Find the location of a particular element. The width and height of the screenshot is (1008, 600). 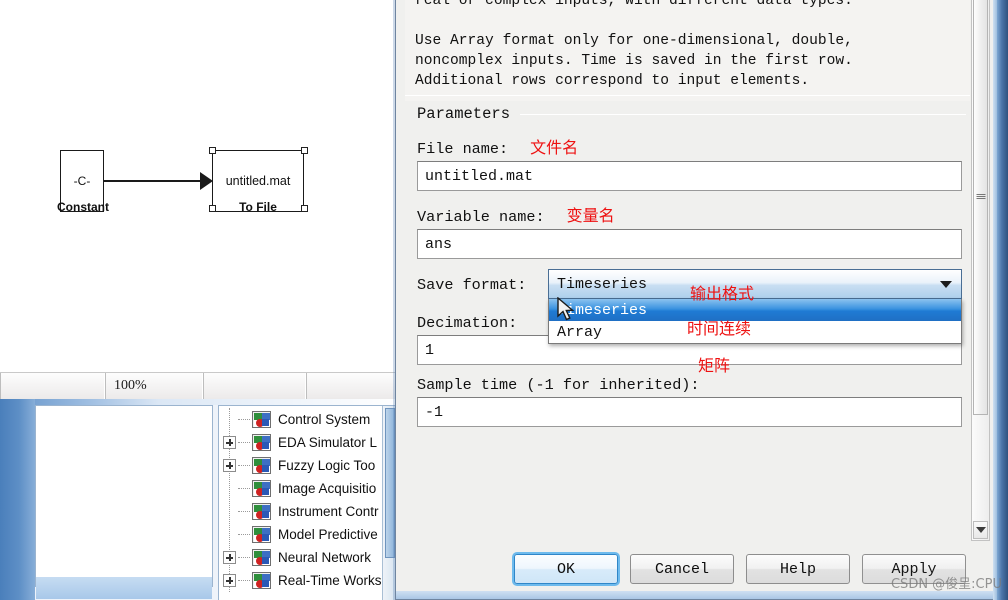

variable-name-label-row: Variable name: 变量名 is located at coordinates (693, 214).